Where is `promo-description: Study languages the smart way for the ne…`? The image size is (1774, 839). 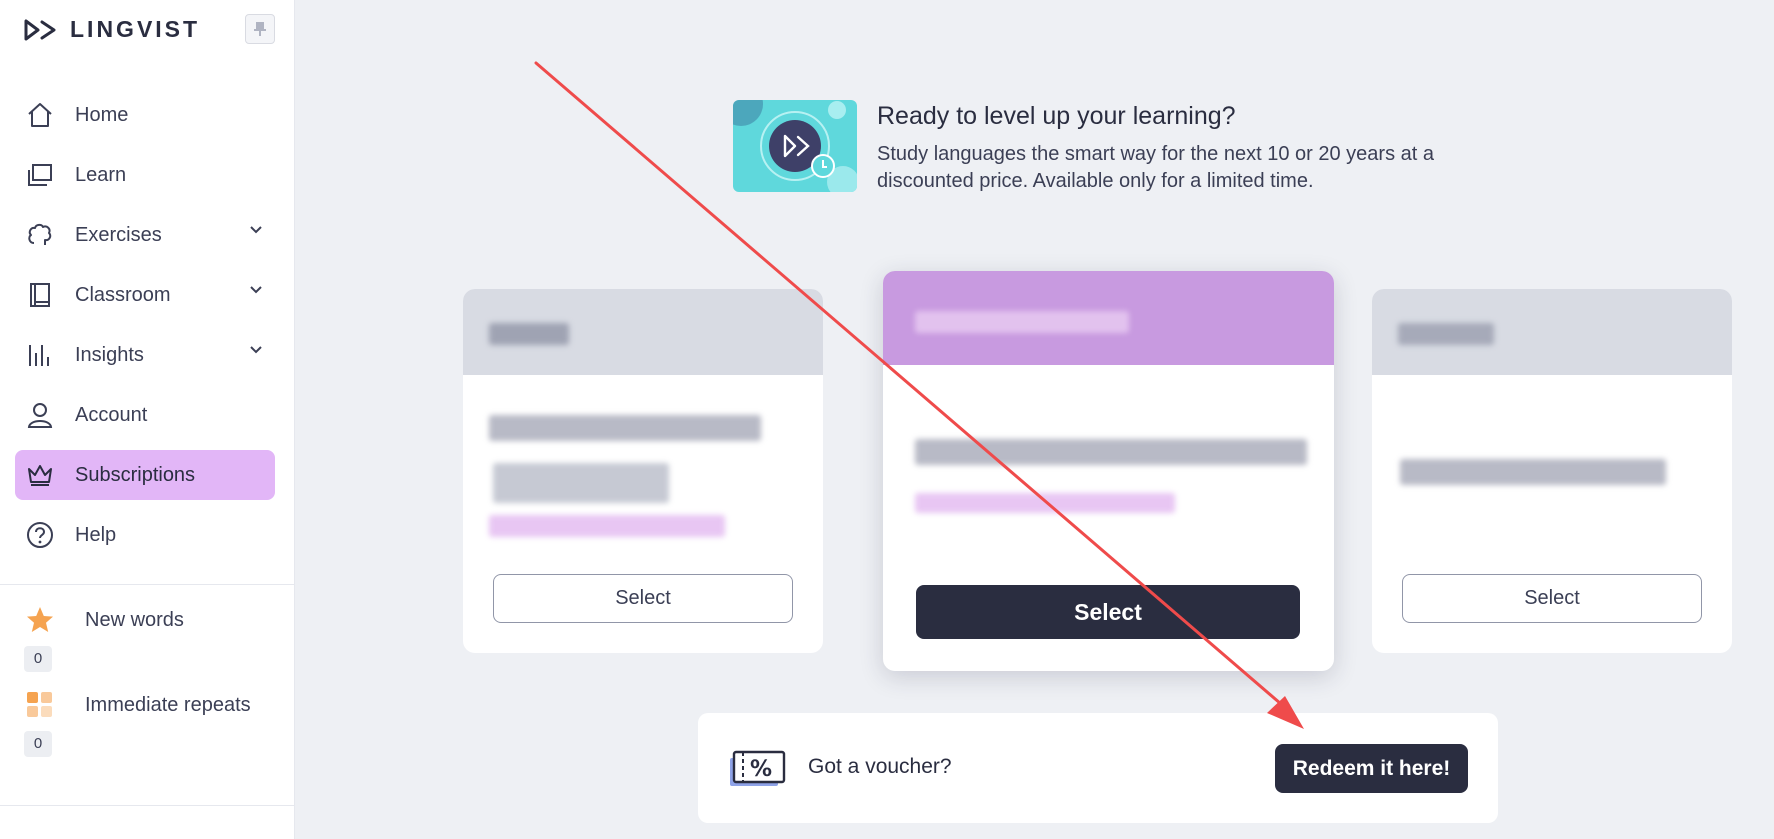 promo-description: Study languages the smart way for the ne… is located at coordinates (1155, 167).